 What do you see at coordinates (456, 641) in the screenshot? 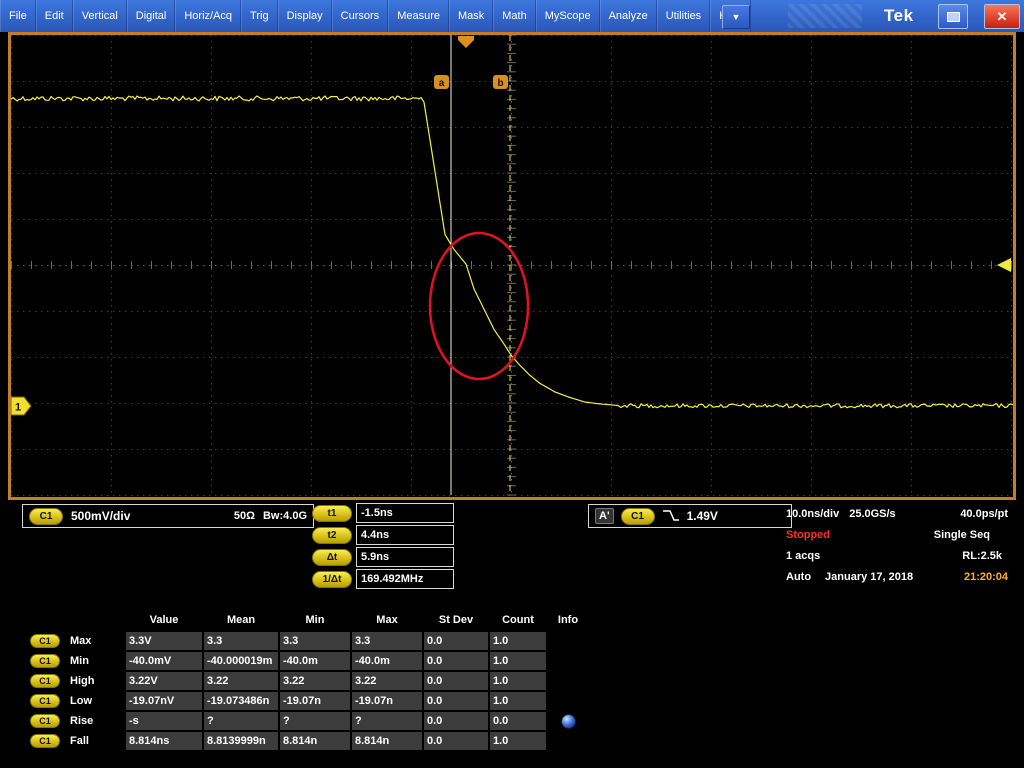
I see `meas-max-stdev: 0.0` at bounding box center [456, 641].